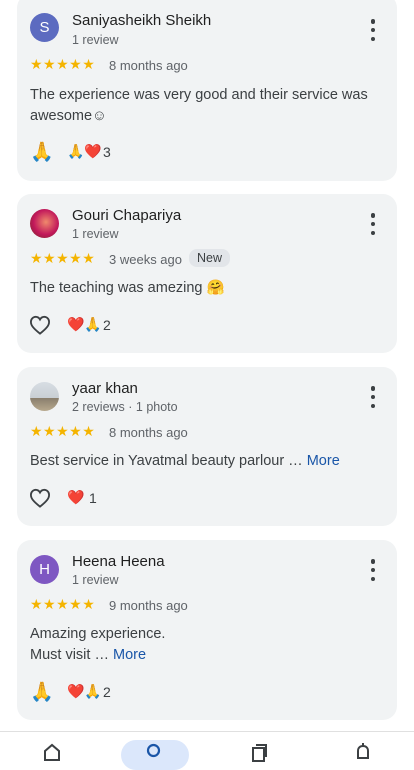 The height and width of the screenshot is (770, 414). Describe the element at coordinates (44, 27) in the screenshot. I see `avatar: S` at that location.